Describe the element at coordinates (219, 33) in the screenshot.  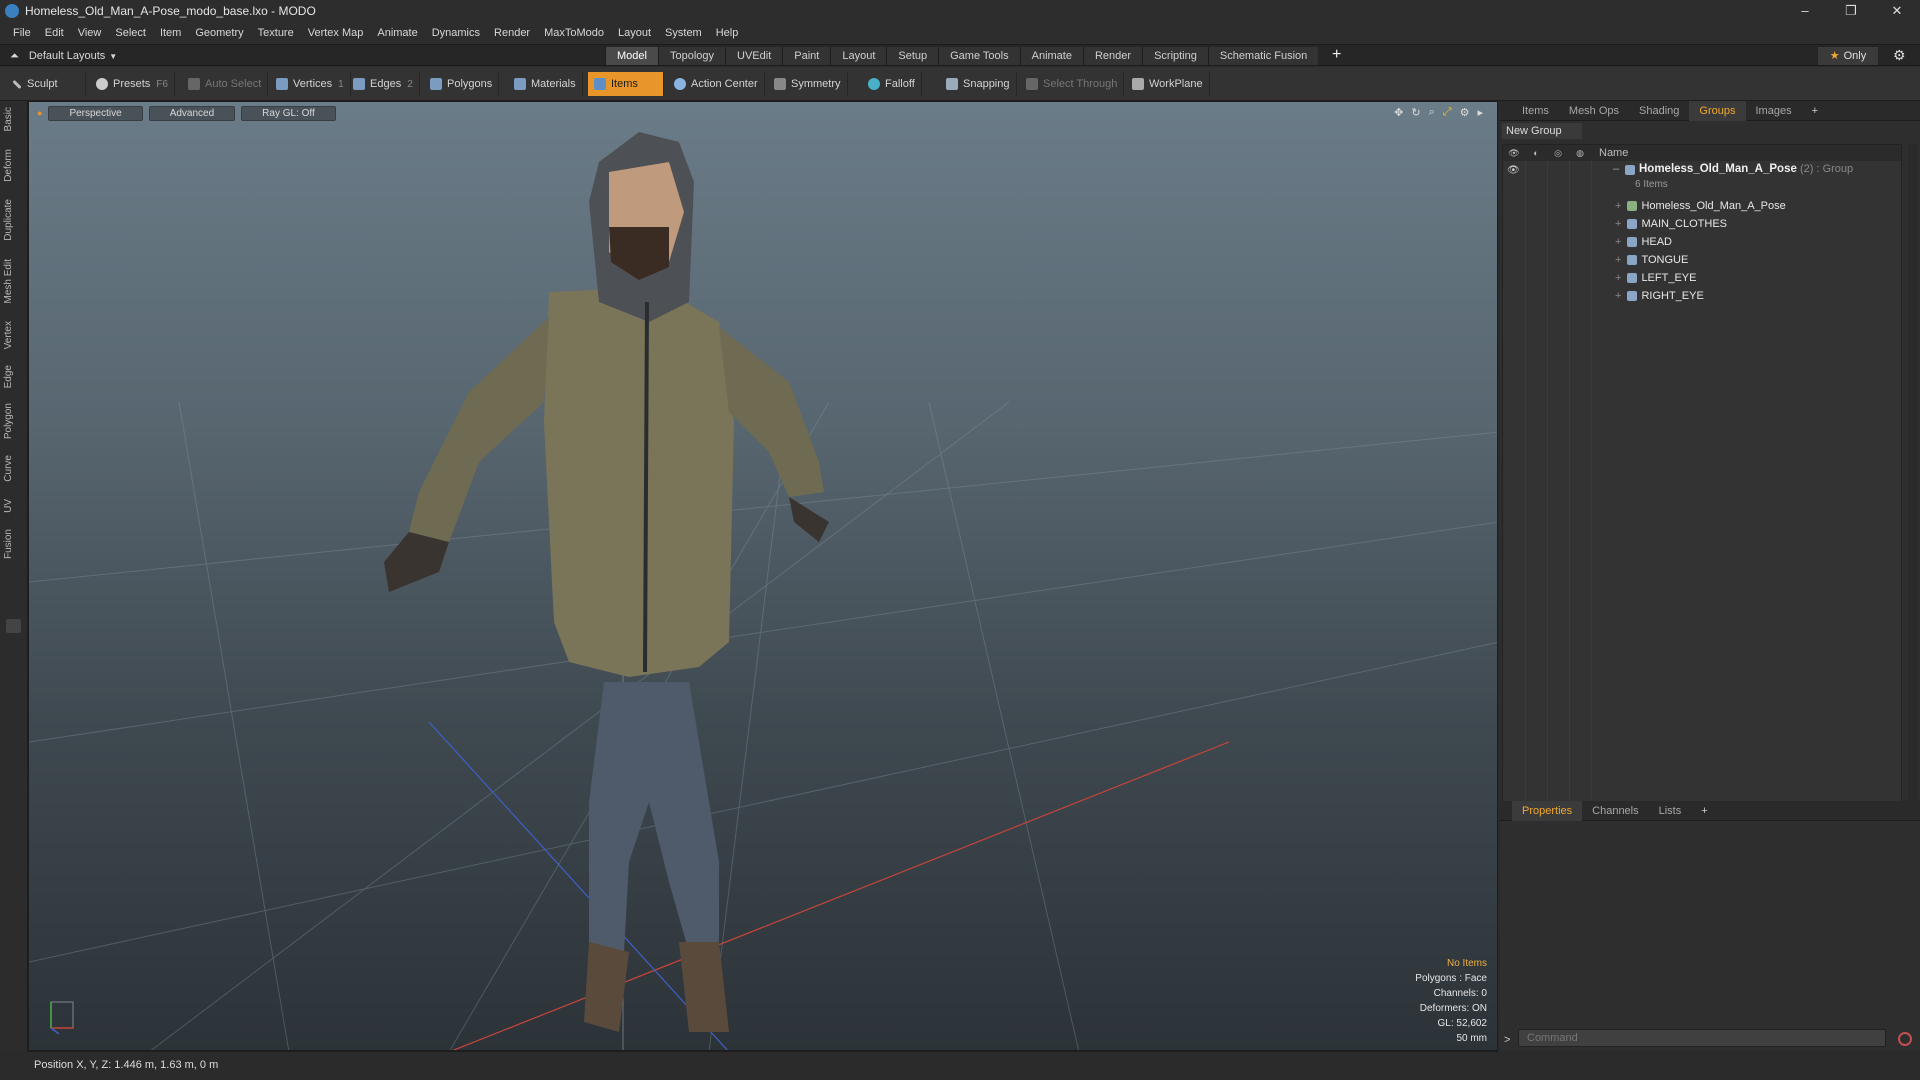
I see `menu-geometry: Geometry` at that location.